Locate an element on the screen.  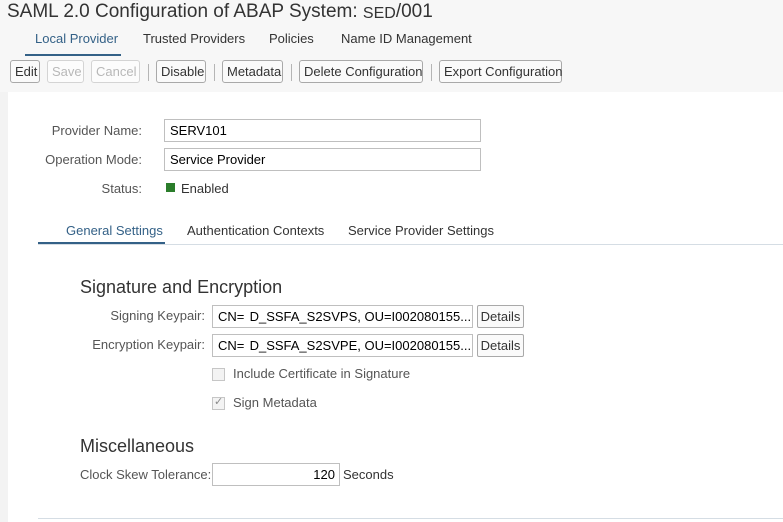
page-title-text: SAML 2.0 Configuration of ABAP System: is located at coordinates (182, 11).